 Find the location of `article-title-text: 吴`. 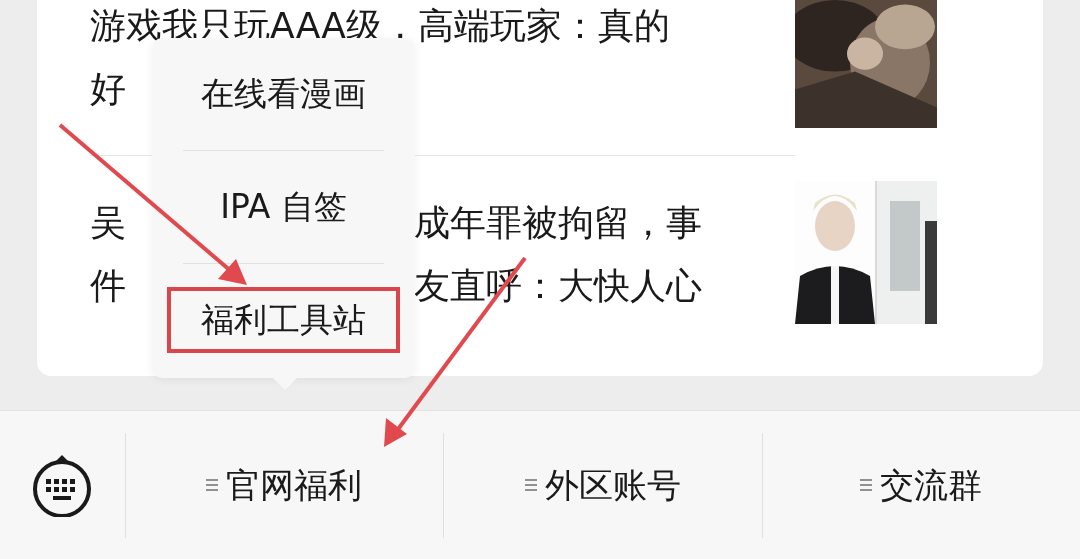

article-title-text: 吴 is located at coordinates (108, 223).